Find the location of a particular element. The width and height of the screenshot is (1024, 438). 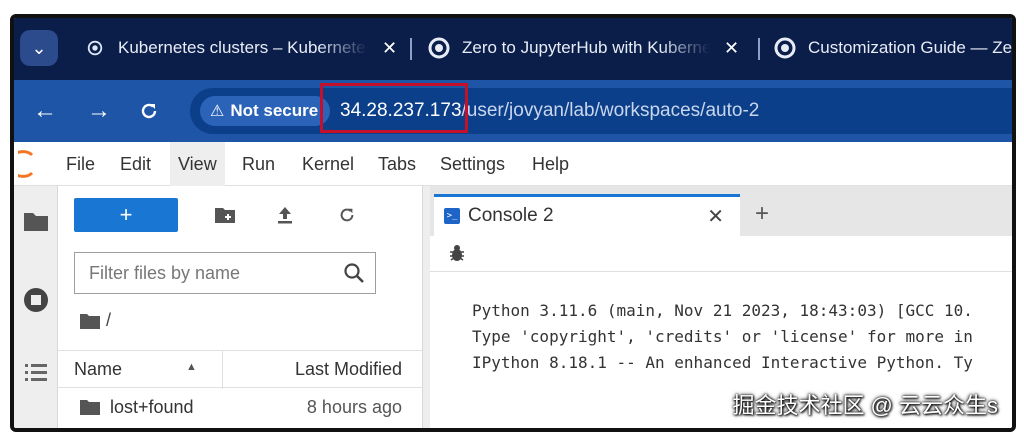

tab-title: Kubernetes clusters – Kubernetes is located at coordinates (243, 47).